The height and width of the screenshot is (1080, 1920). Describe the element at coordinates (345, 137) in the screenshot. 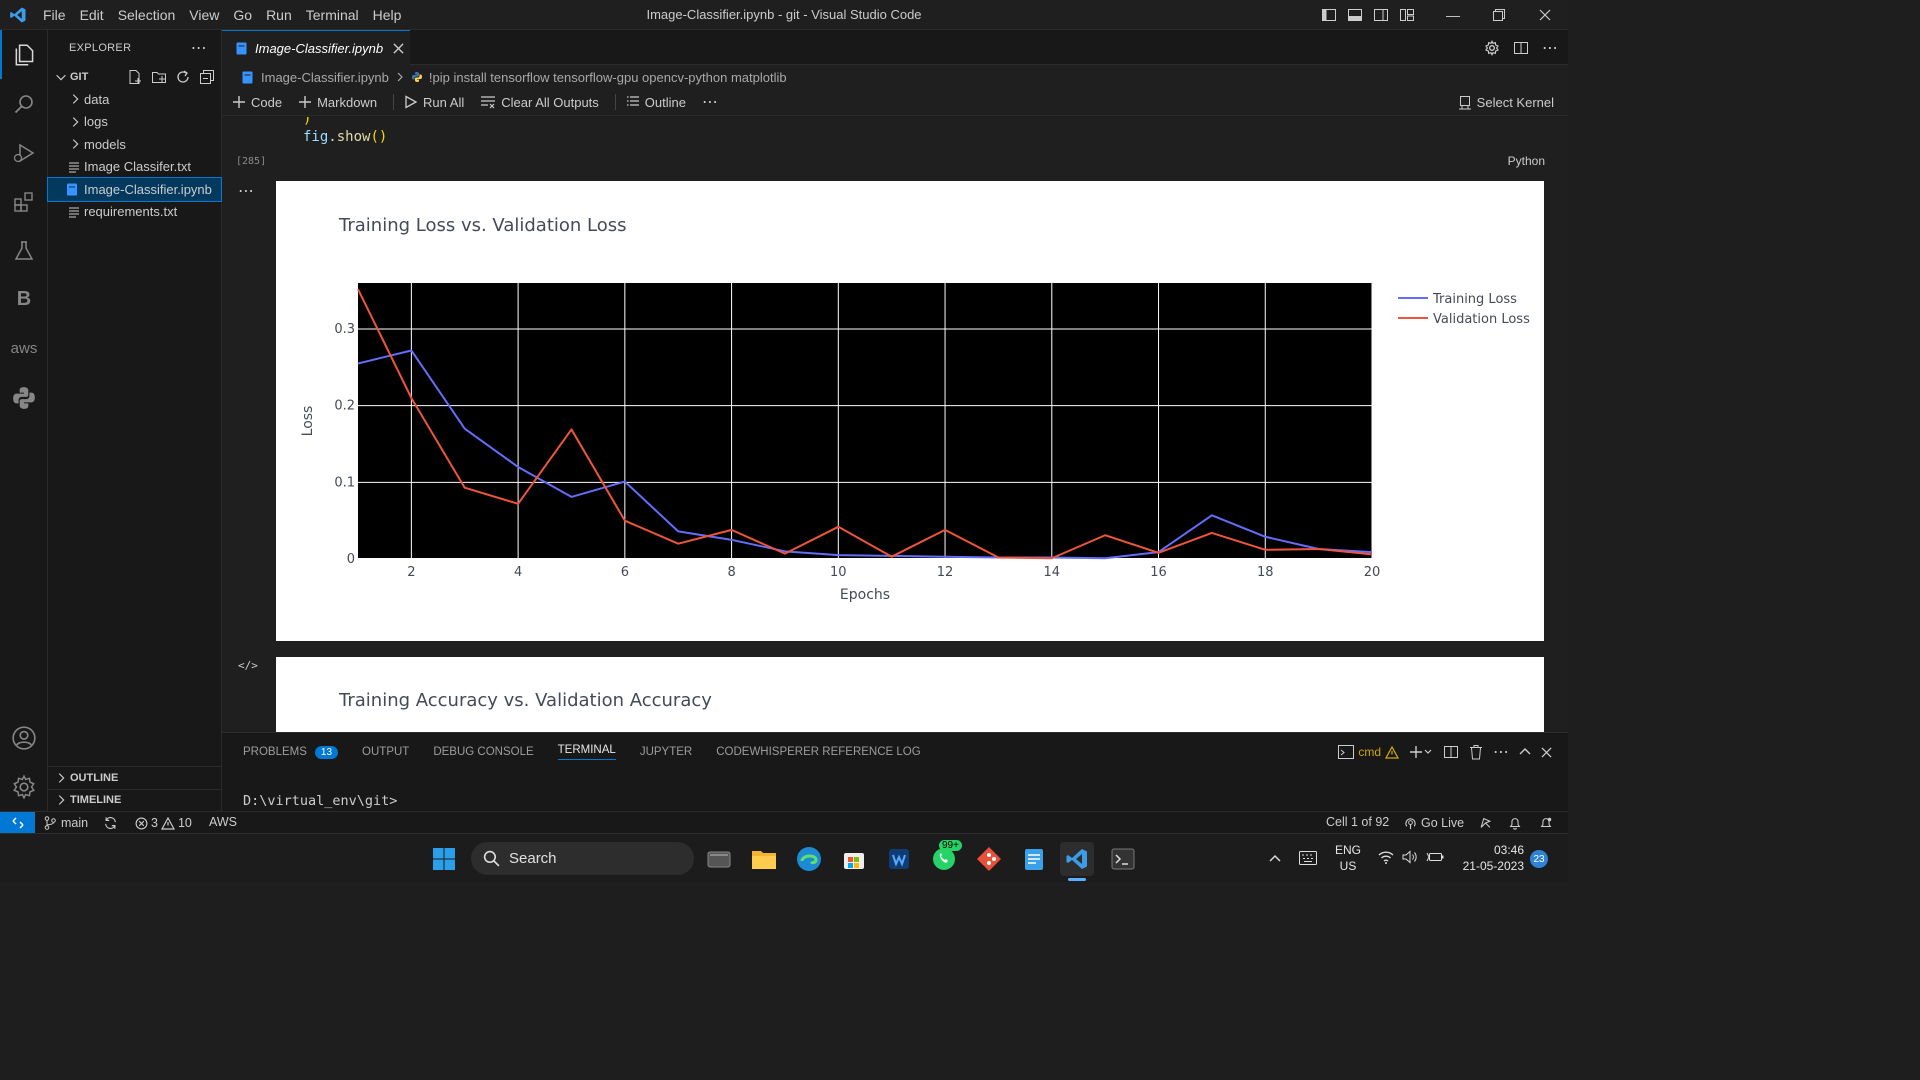

I see `code-line: fig.show()` at that location.